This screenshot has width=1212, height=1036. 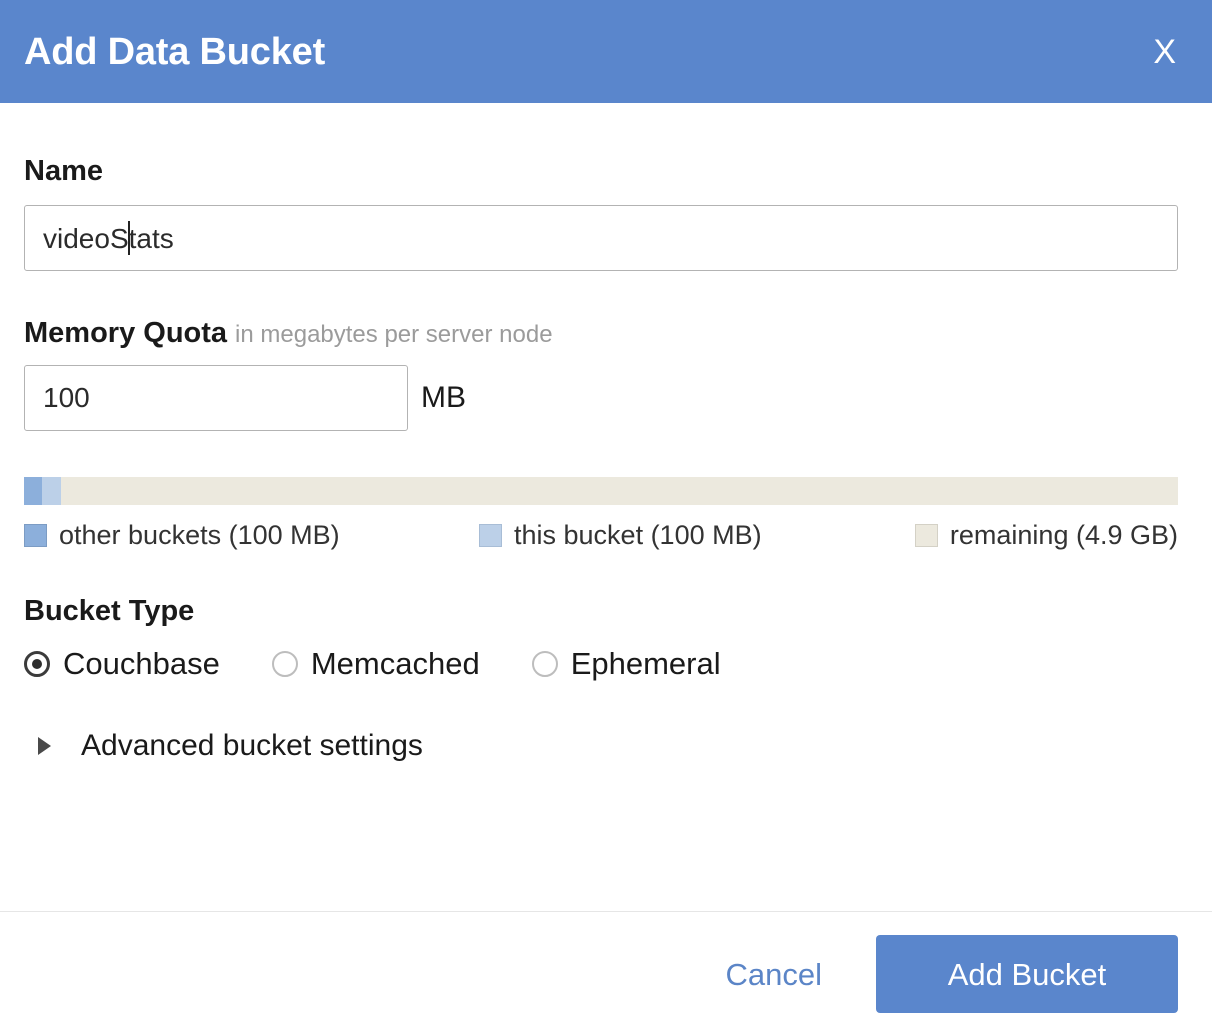 I want to click on radio-option-memcached: Memcached, so click(x=375, y=663).